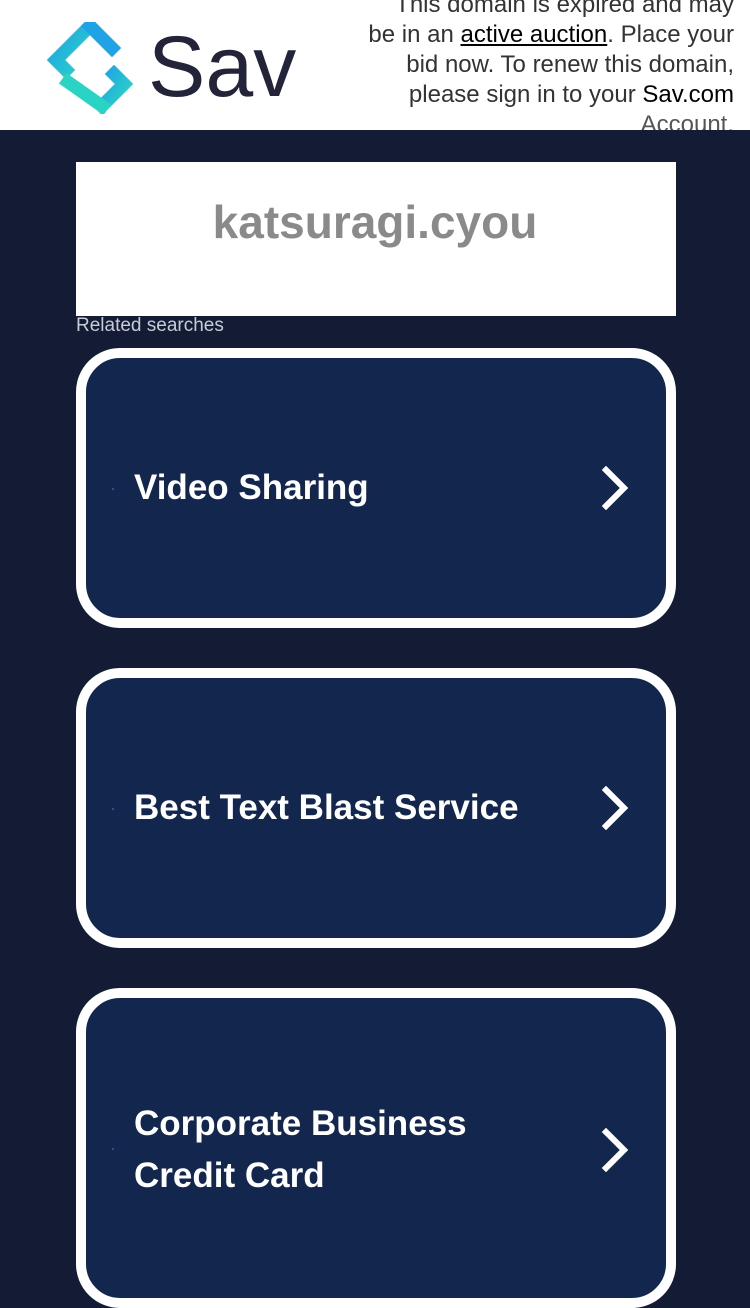 The image size is (750, 1308). I want to click on sav-logo-icon: Sav, so click(171, 68).